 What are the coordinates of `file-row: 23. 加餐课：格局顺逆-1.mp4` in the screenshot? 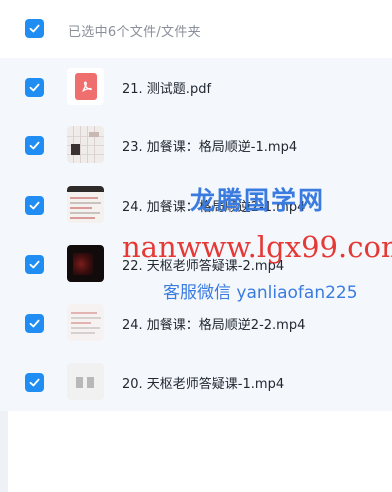 It's located at (196, 145).